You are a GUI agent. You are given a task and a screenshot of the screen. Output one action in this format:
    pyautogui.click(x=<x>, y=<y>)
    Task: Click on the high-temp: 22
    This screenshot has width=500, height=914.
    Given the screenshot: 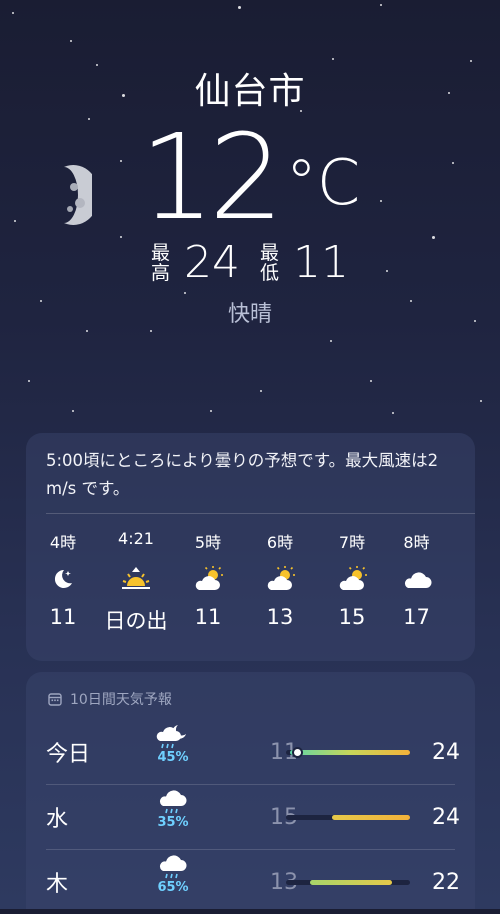 What is the action you would take?
    pyautogui.click(x=446, y=882)
    